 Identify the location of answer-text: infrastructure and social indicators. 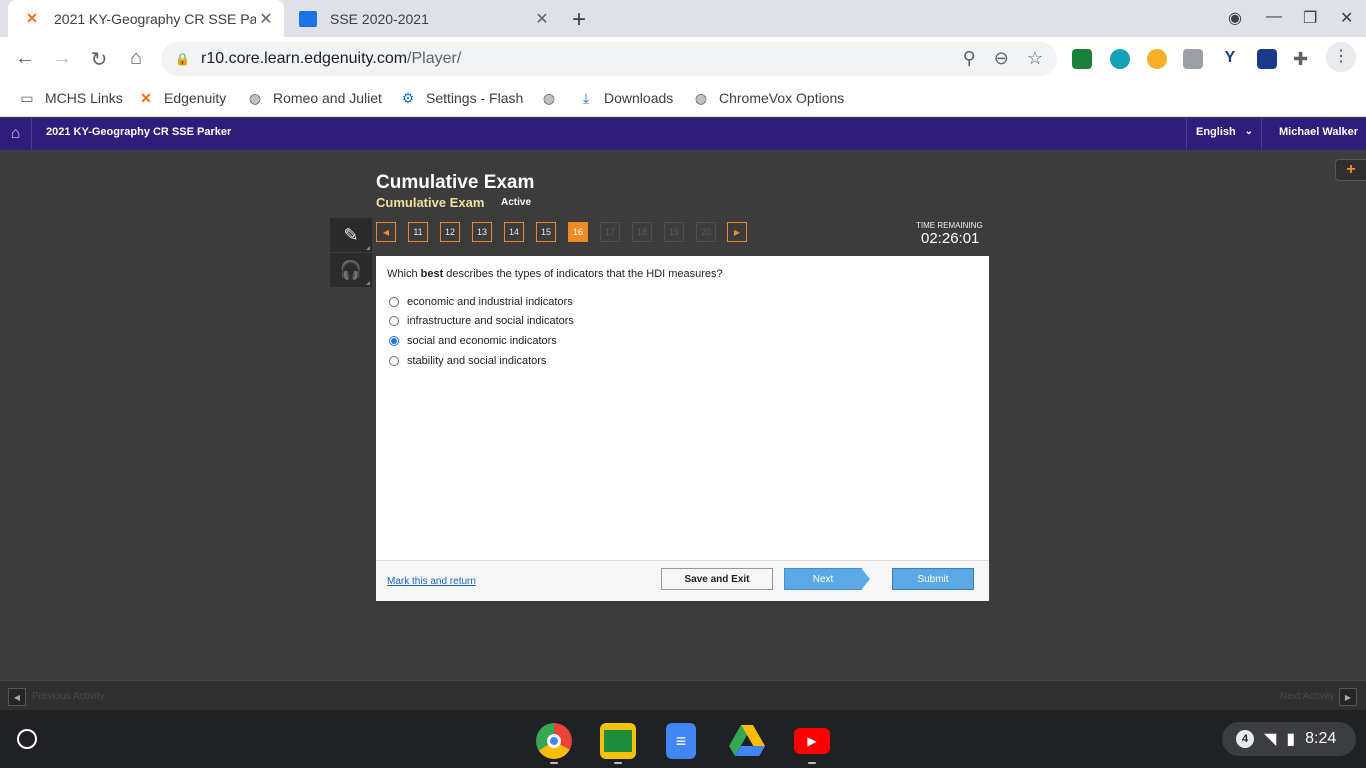
(490, 321).